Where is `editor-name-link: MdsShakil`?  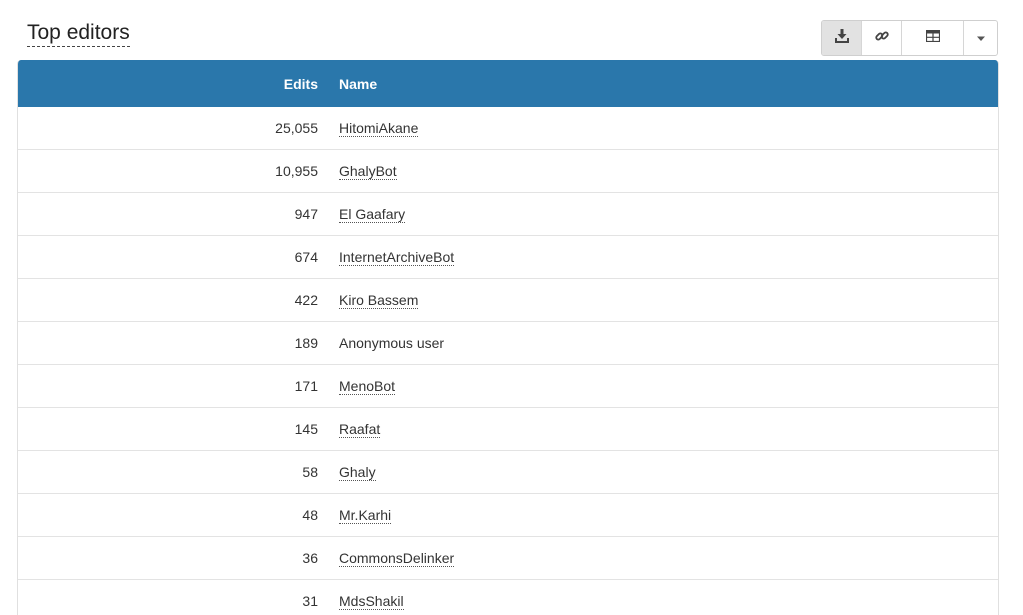 editor-name-link: MdsShakil is located at coordinates (371, 601).